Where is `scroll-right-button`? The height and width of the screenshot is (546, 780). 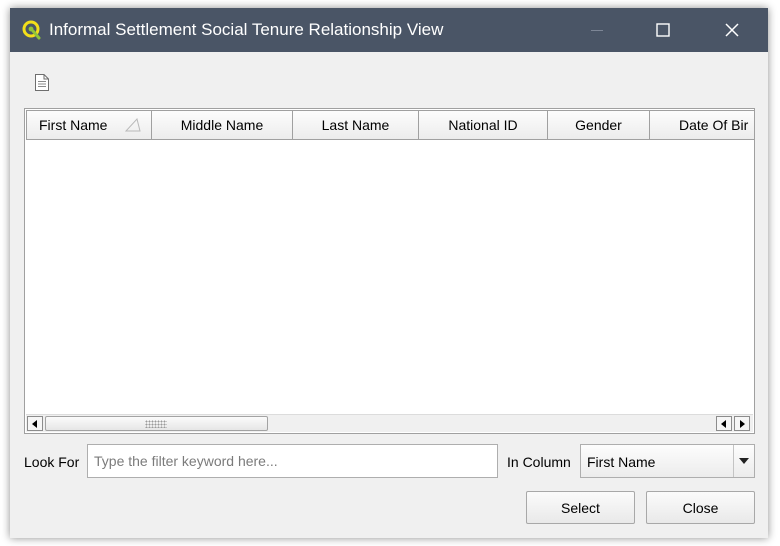 scroll-right-button is located at coordinates (742, 423).